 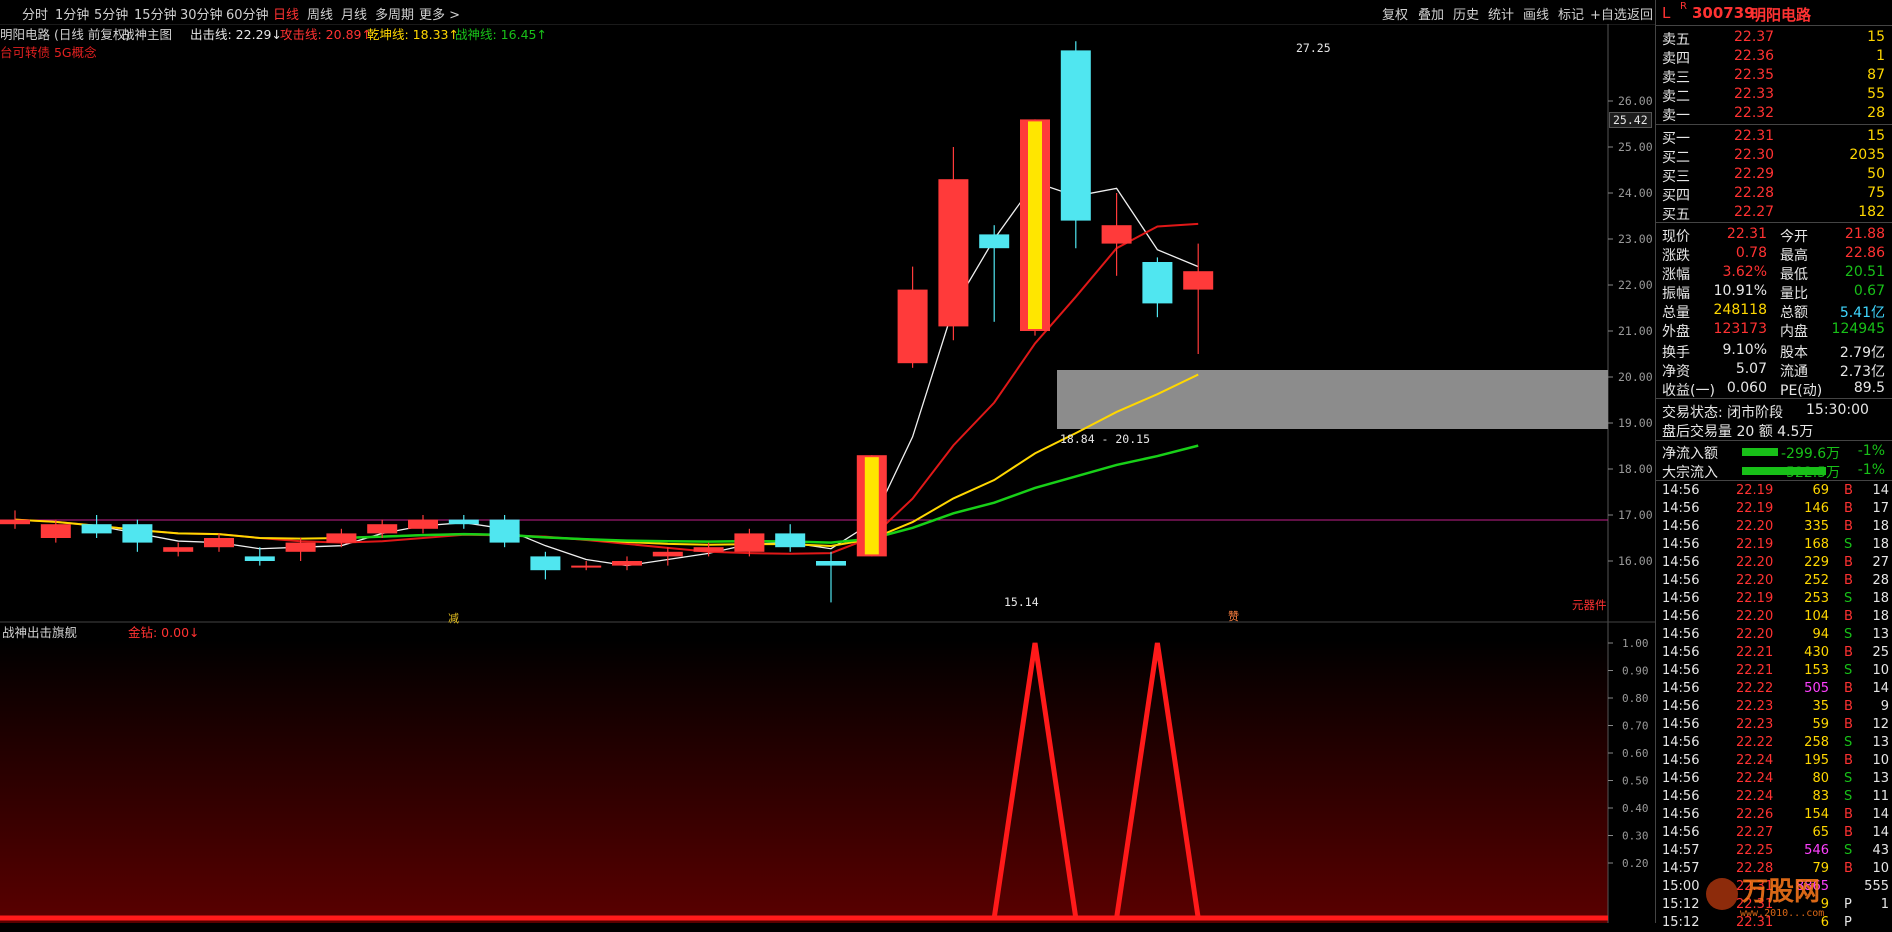 I want to click on tick-row: 14:56 22.24 195 B 10, so click(x=1774, y=761).